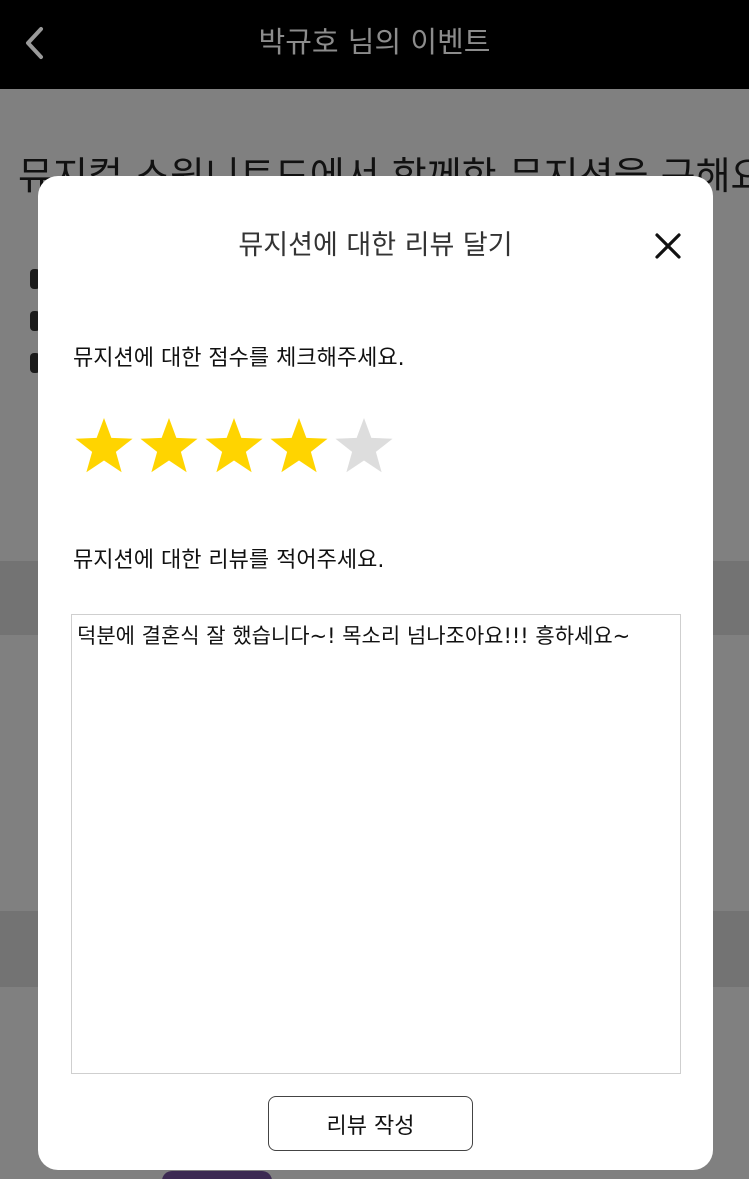  I want to click on close-icon, so click(668, 246).